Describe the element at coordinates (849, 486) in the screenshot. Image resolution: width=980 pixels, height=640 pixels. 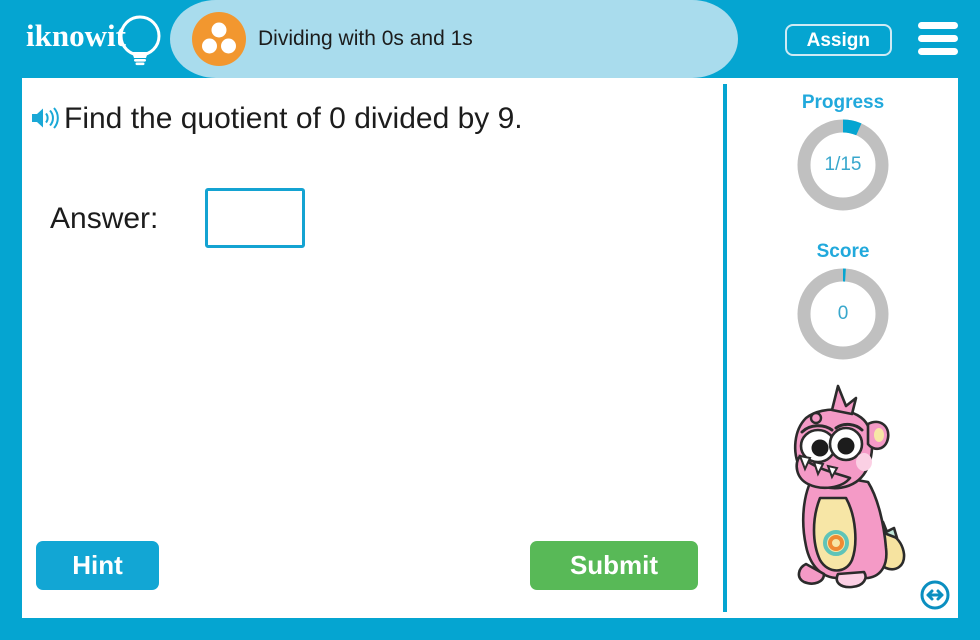
I see `pink-monster-mascot` at that location.